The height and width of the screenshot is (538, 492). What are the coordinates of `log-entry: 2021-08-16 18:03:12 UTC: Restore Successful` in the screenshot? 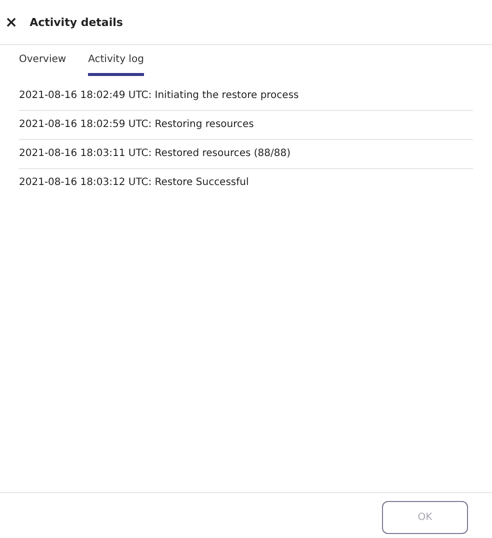 It's located at (134, 183).